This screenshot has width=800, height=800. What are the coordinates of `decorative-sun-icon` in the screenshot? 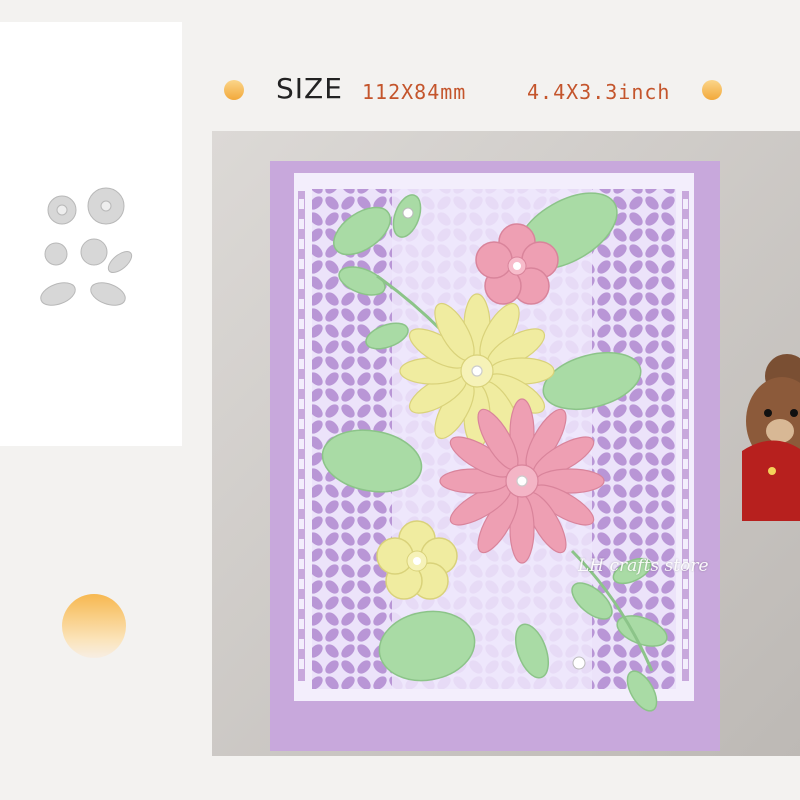 It's located at (94, 626).